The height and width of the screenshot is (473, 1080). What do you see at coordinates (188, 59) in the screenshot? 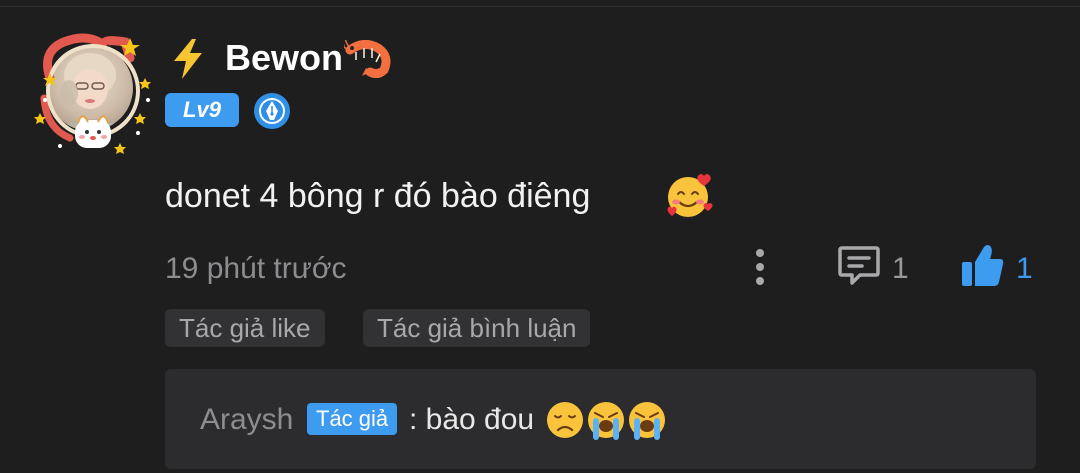
I see `lightning-bolt-icon` at bounding box center [188, 59].